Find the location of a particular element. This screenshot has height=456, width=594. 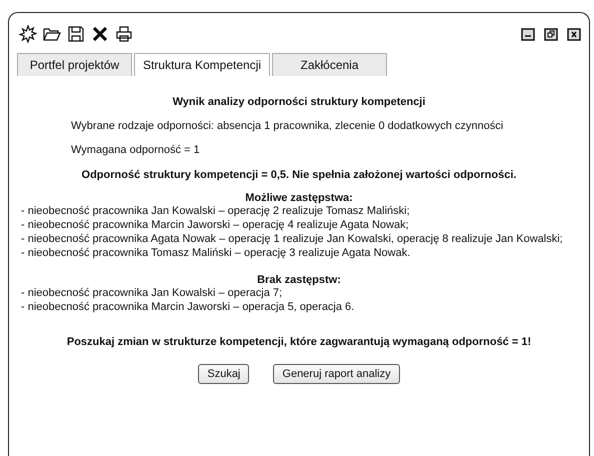

section-heading: Możliwe zastępstwa: is located at coordinates (299, 198).